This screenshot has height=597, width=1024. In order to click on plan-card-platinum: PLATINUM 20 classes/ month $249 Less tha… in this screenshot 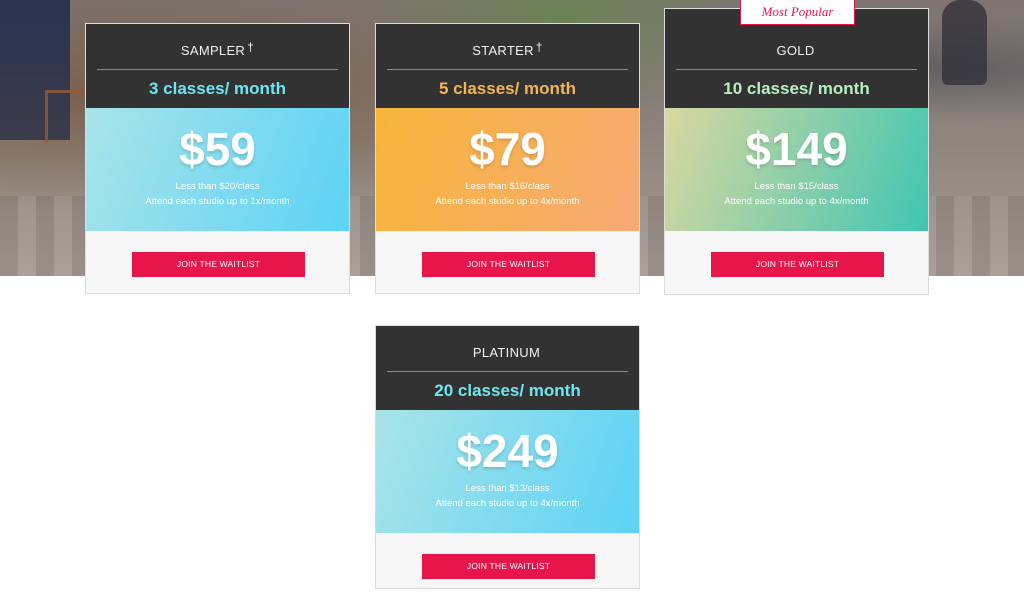, I will do `click(507, 457)`.